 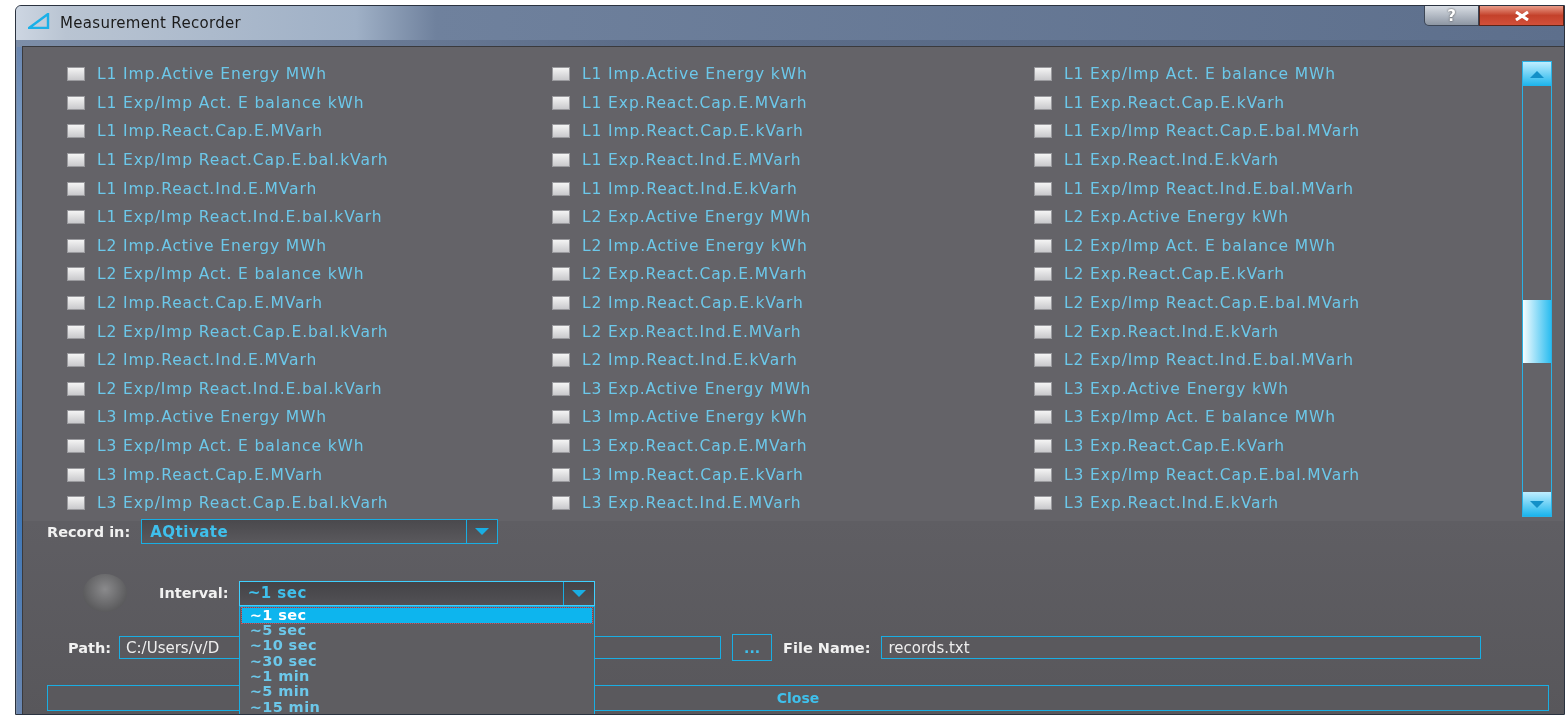 I want to click on checkbox-label: L1 Exp/Imp React.Ind.E.bal.MVarh, so click(x=1209, y=188).